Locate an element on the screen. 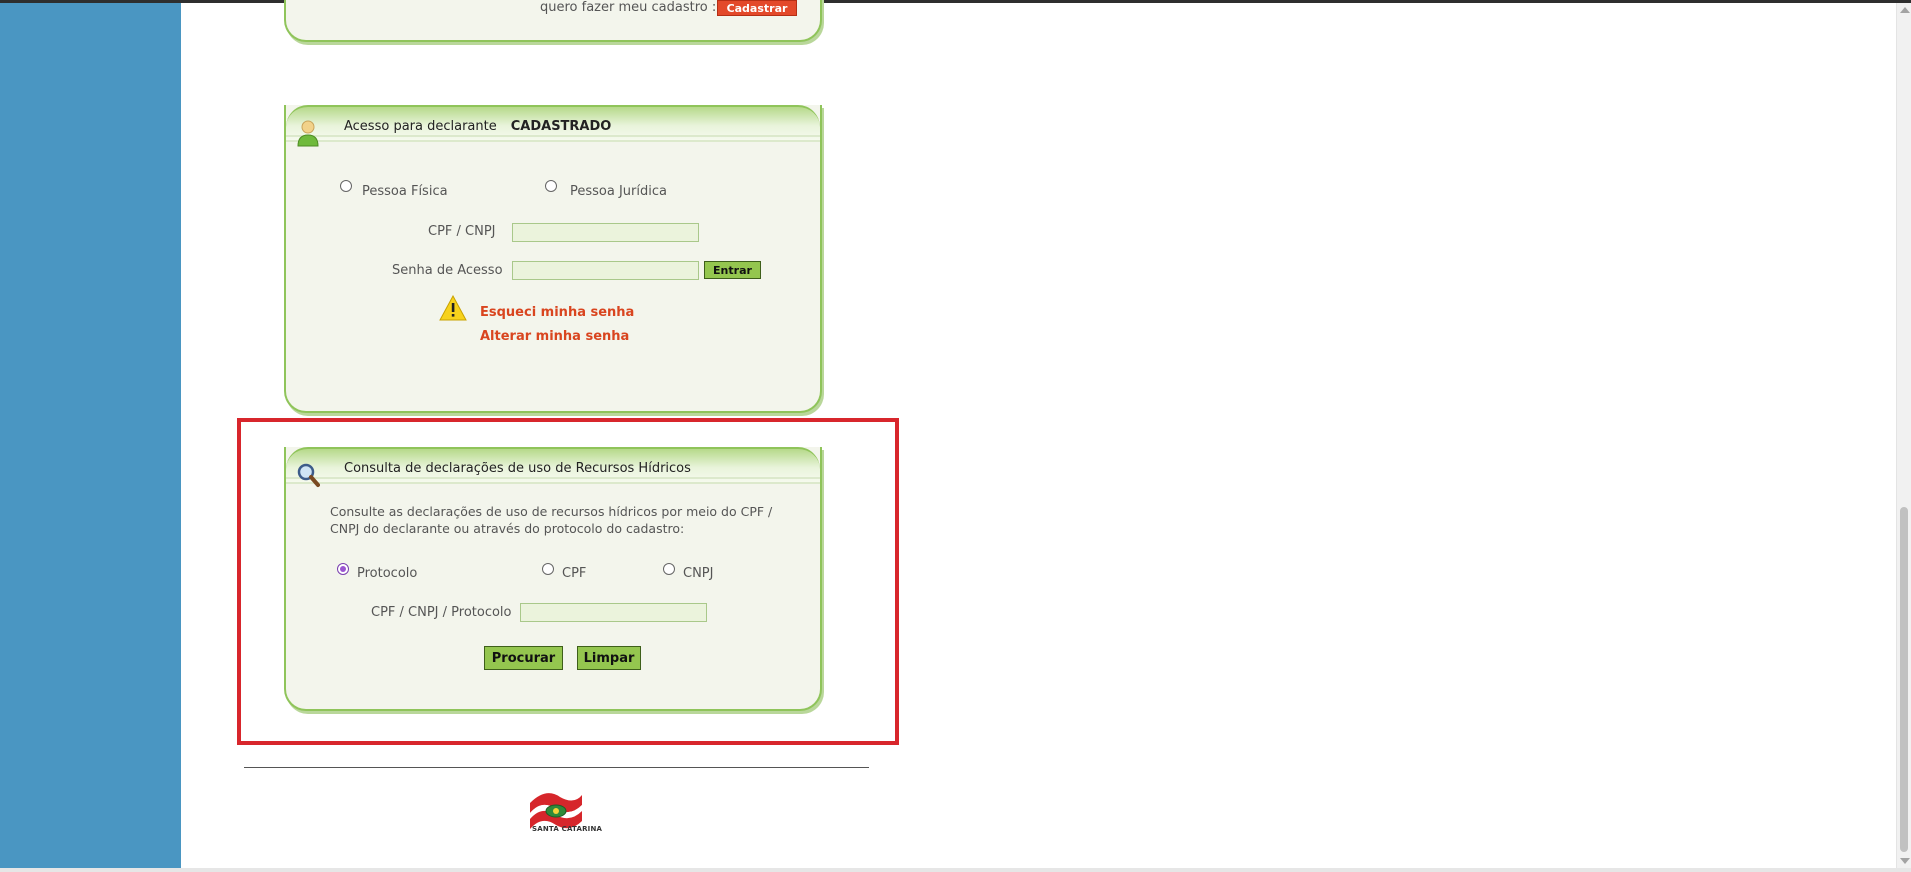 This screenshot has width=1911, height=872. register-button: Cadastrar is located at coordinates (757, 8).